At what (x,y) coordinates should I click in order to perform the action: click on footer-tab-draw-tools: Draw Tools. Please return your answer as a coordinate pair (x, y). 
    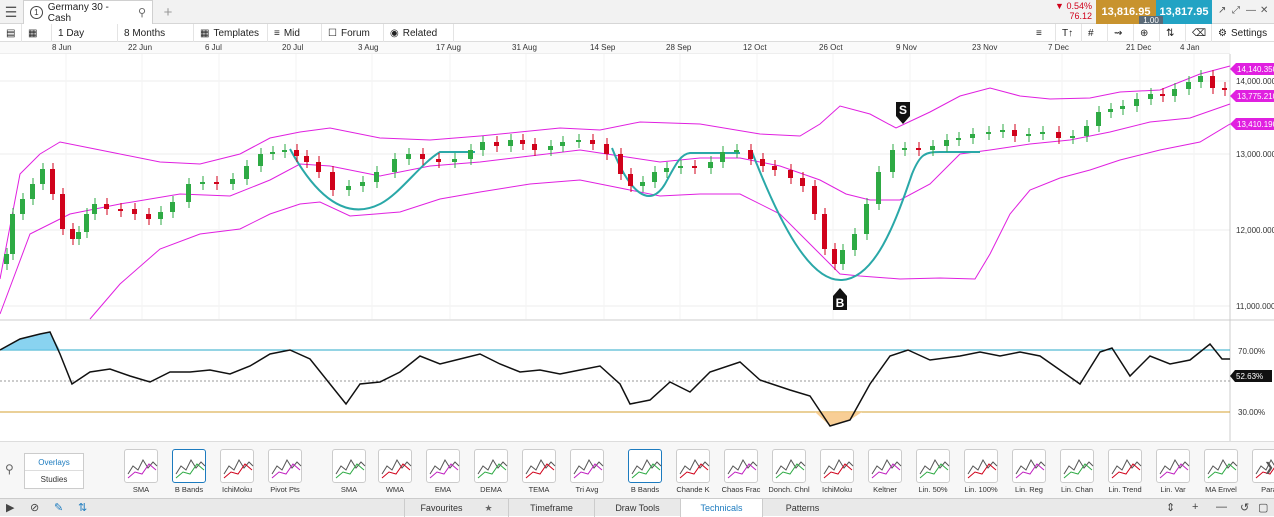
    Looking at the image, I should click on (637, 508).